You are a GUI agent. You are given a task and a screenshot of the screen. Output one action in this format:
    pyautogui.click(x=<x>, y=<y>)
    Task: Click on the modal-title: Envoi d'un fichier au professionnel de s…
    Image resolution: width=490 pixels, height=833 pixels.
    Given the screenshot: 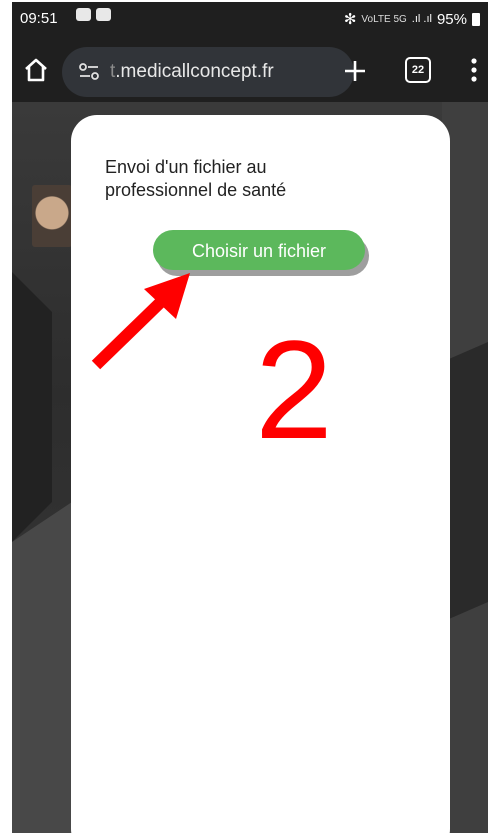 What is the action you would take?
    pyautogui.click(x=196, y=178)
    